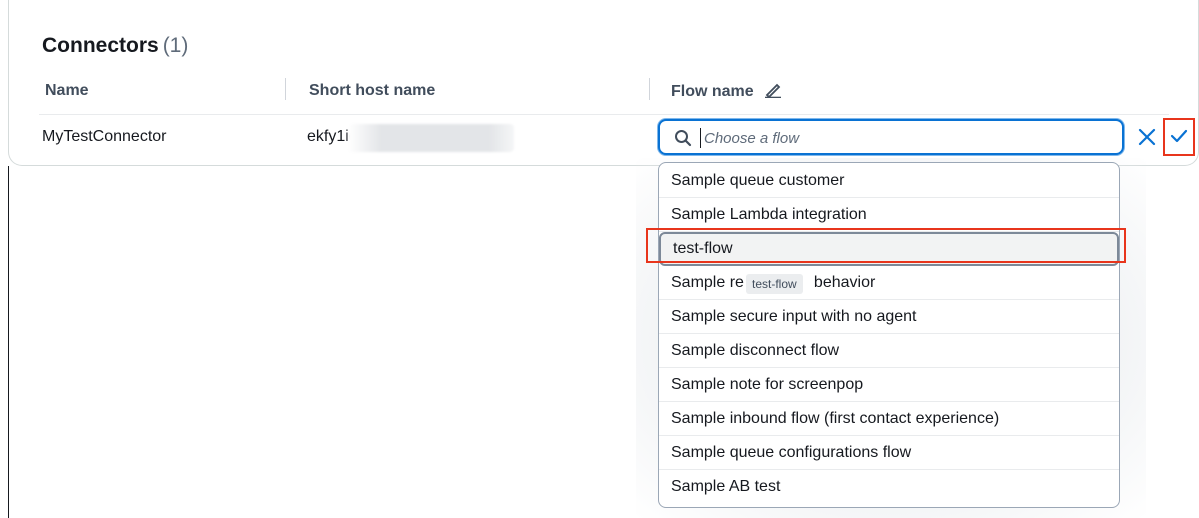 This screenshot has height=518, width=1199. Describe the element at coordinates (700, 138) in the screenshot. I see `text-caret` at that location.